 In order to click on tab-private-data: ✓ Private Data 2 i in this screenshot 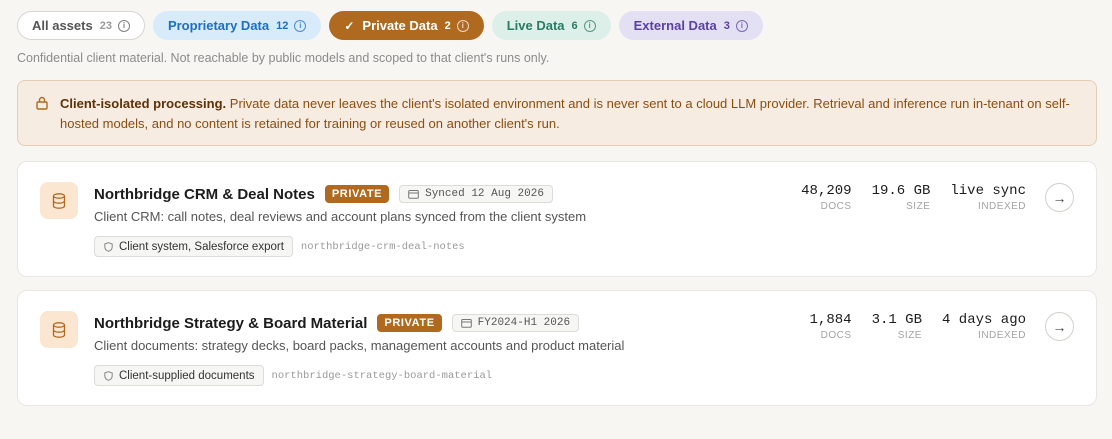, I will do `click(406, 25)`.